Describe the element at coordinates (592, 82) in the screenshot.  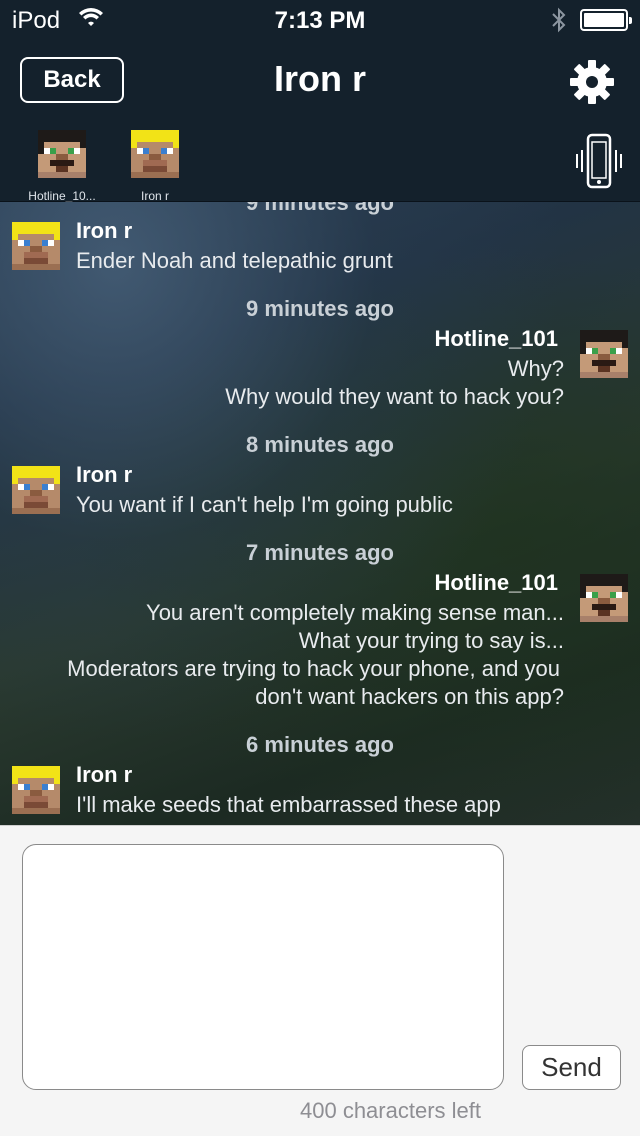
I see `gear-icon` at that location.